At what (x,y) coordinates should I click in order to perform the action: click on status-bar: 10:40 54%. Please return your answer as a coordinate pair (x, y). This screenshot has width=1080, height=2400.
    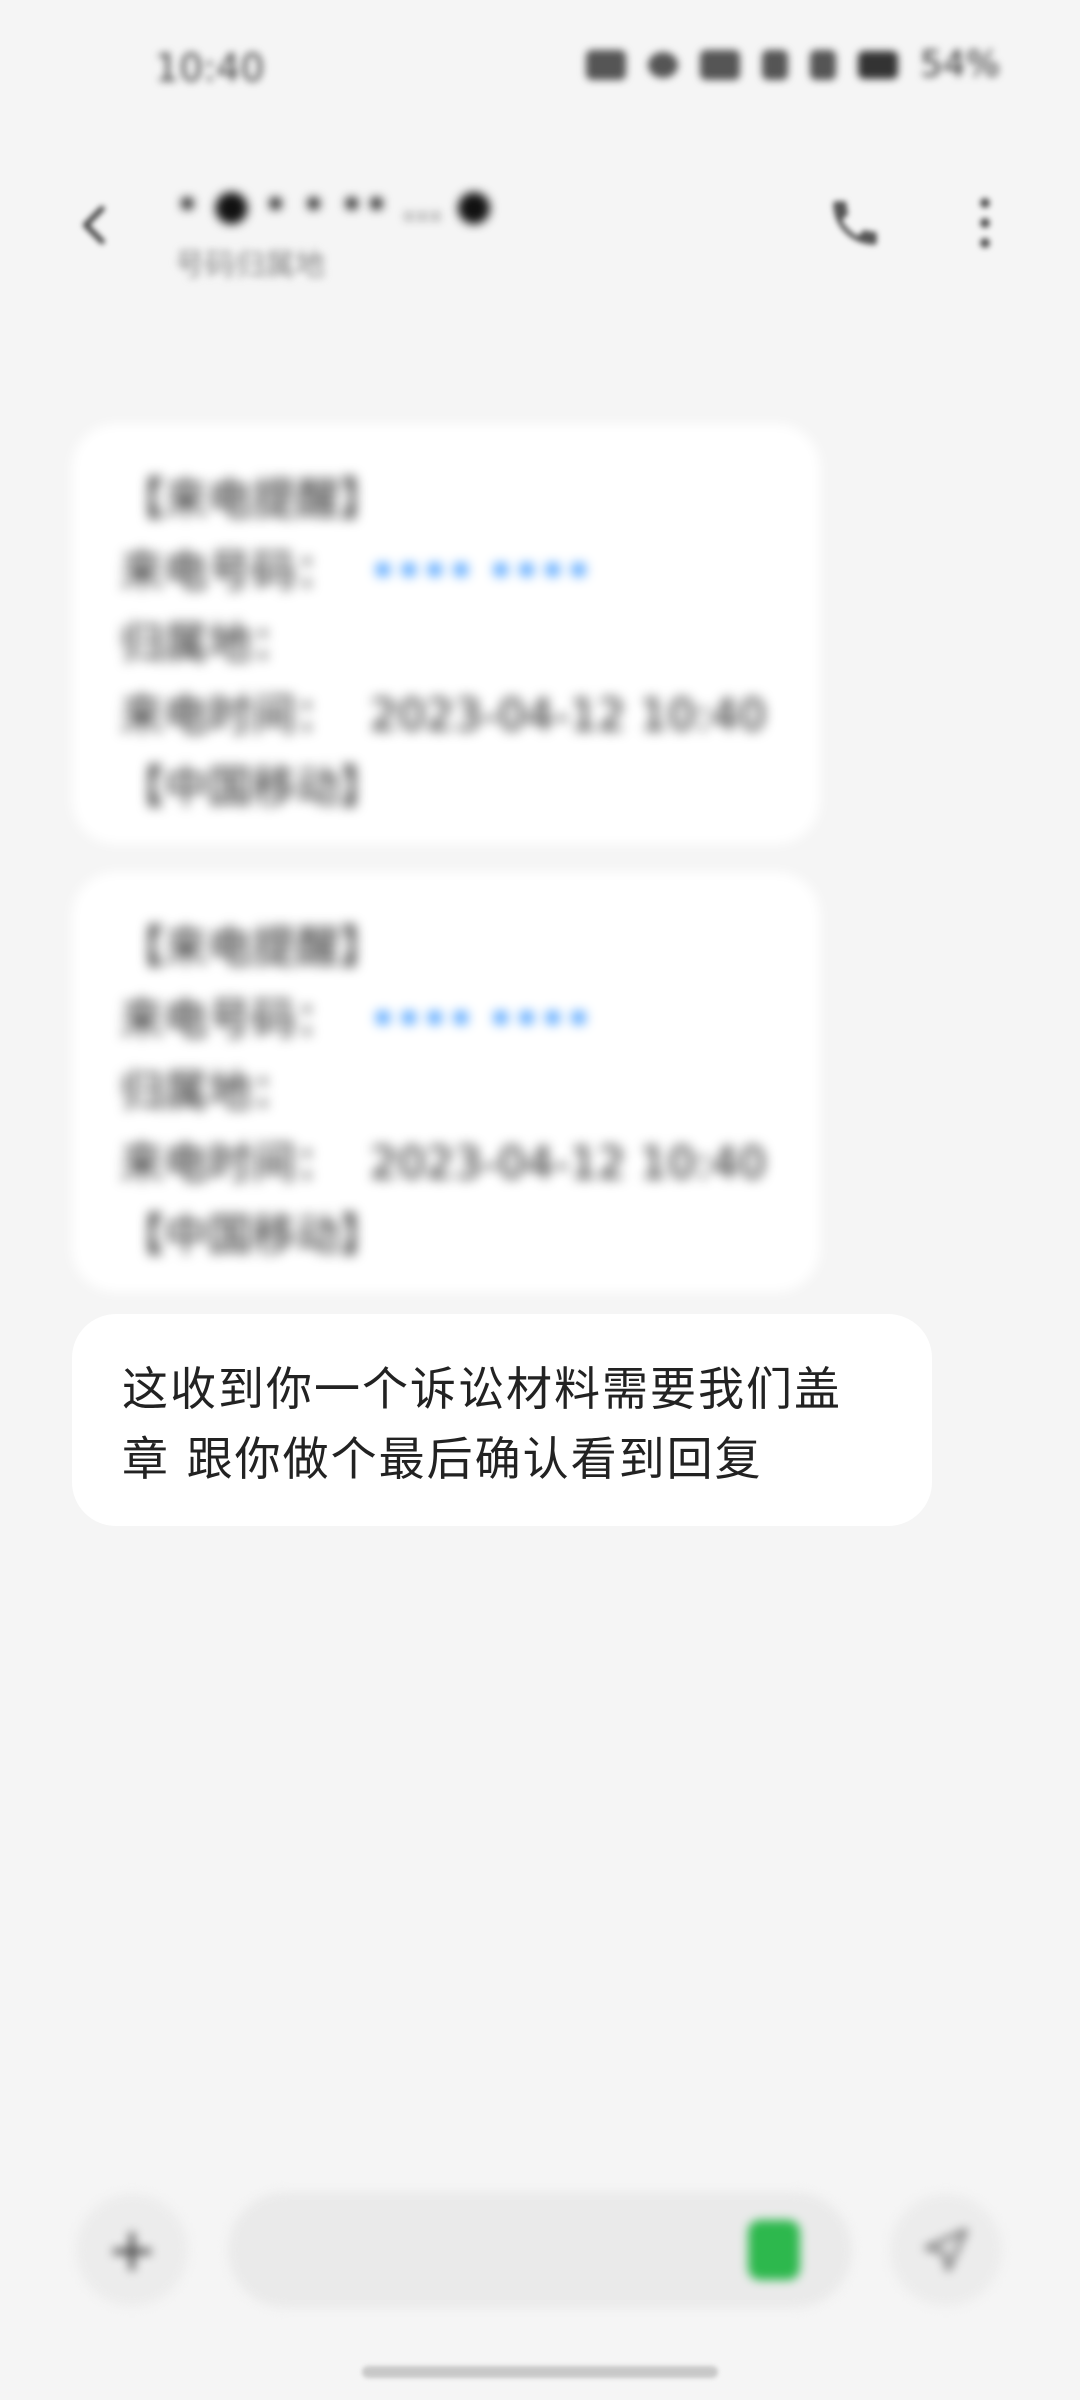
    Looking at the image, I should click on (540, 70).